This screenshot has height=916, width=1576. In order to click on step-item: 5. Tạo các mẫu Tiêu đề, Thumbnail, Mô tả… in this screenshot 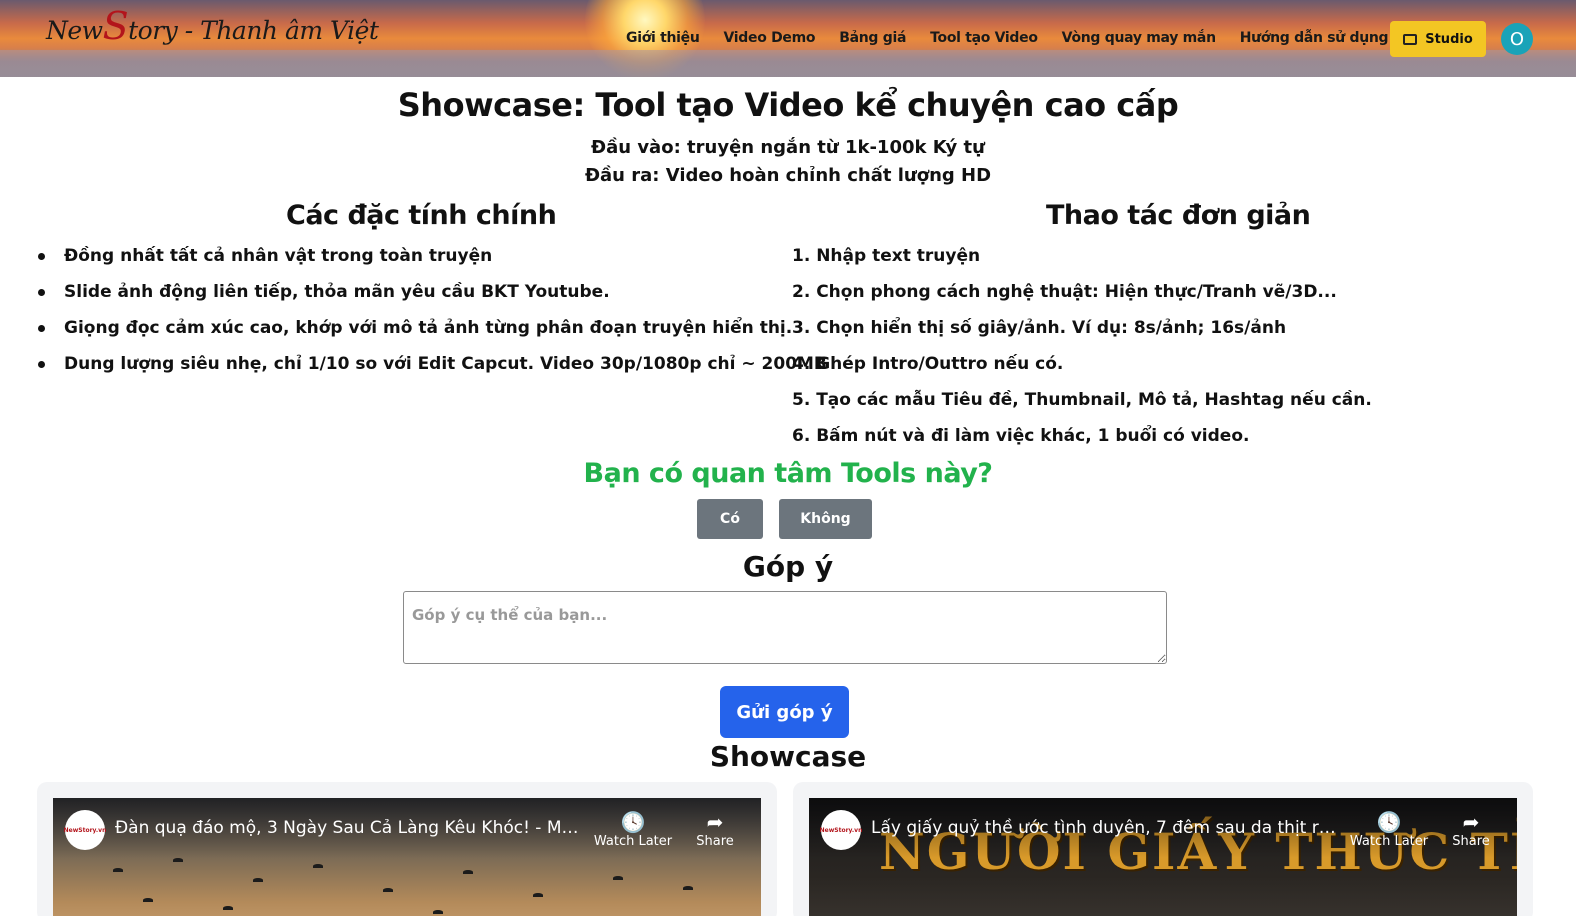, I will do `click(1082, 400)`.